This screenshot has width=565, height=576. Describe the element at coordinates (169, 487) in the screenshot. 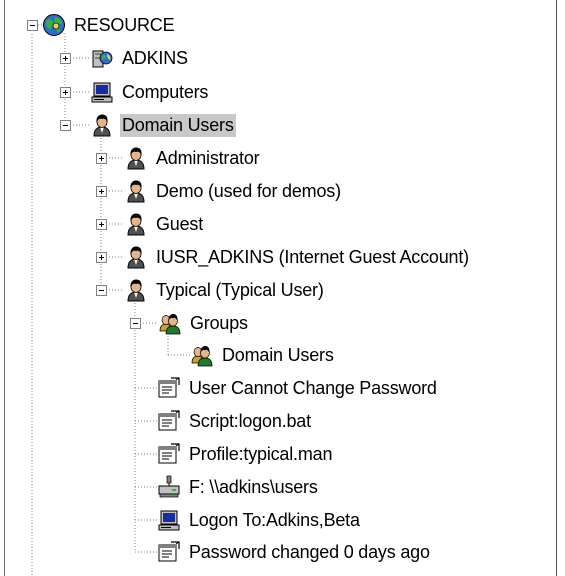

I see `network-drive-icon` at that location.